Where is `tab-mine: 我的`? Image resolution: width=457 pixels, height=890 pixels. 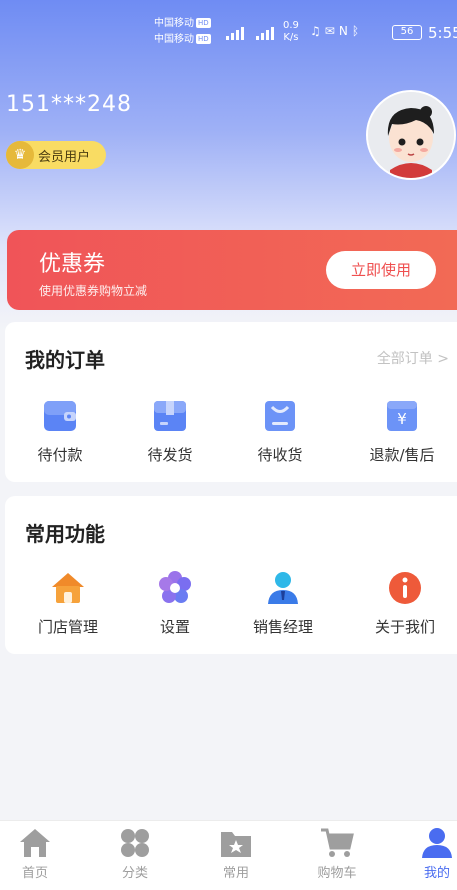 tab-mine: 我的 is located at coordinates (429, 854).